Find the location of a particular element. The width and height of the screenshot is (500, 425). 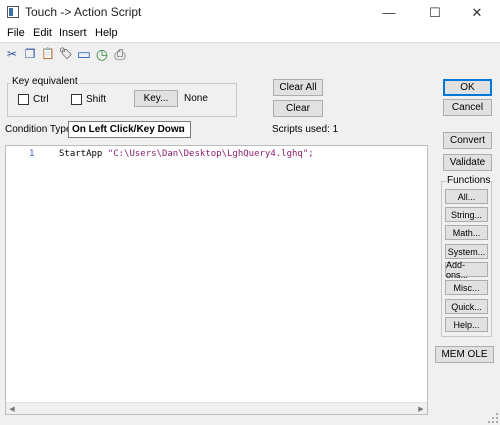

menu-edit: Edit is located at coordinates (42, 33).